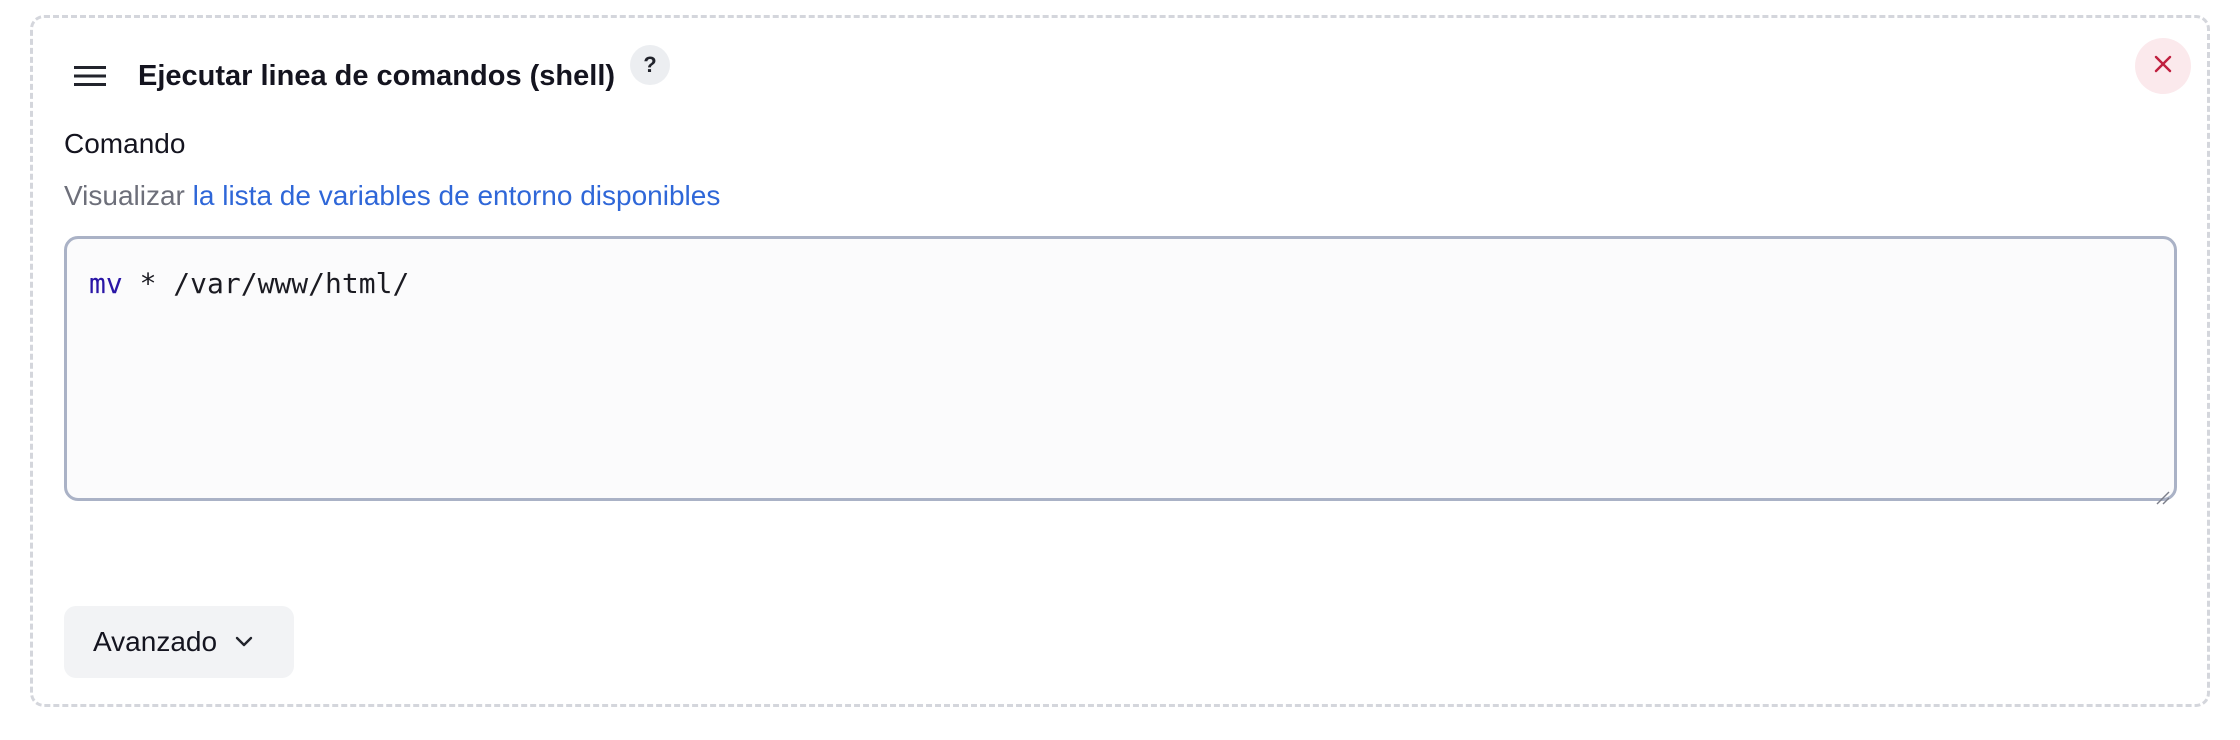  I want to click on advanced-toggle-button: Avanzado, so click(179, 642).